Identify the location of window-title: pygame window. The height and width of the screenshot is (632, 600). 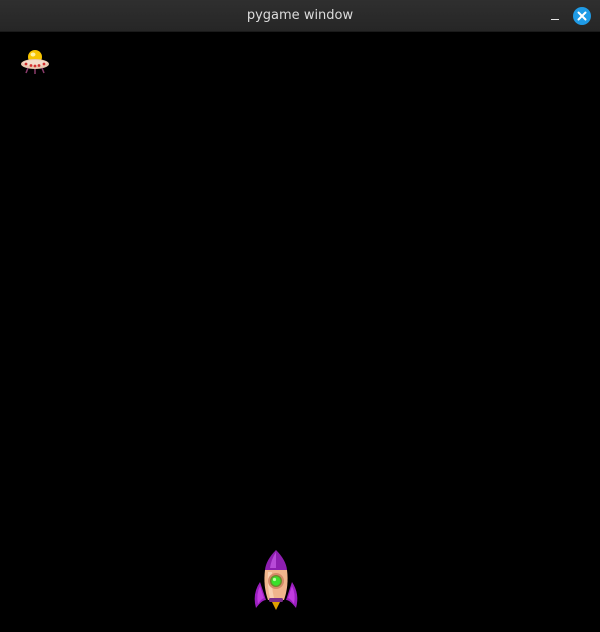
(300, 15).